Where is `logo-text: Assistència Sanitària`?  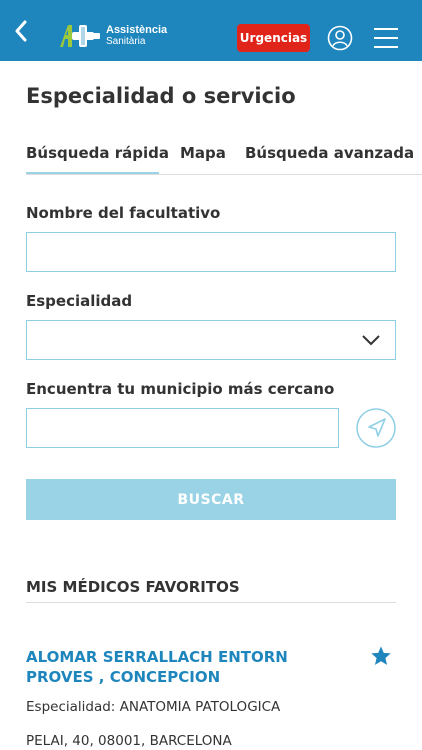 logo-text: Assistència Sanitària is located at coordinates (137, 36).